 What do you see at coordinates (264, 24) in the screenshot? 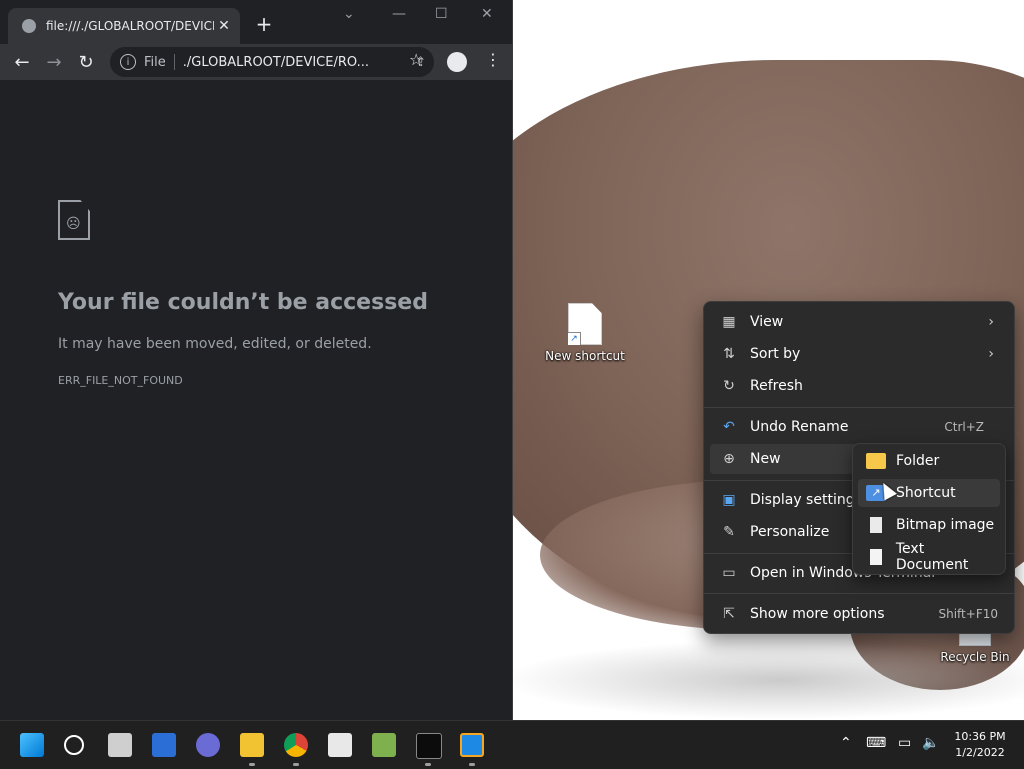
I see `new-tab-button: +` at bounding box center [264, 24].